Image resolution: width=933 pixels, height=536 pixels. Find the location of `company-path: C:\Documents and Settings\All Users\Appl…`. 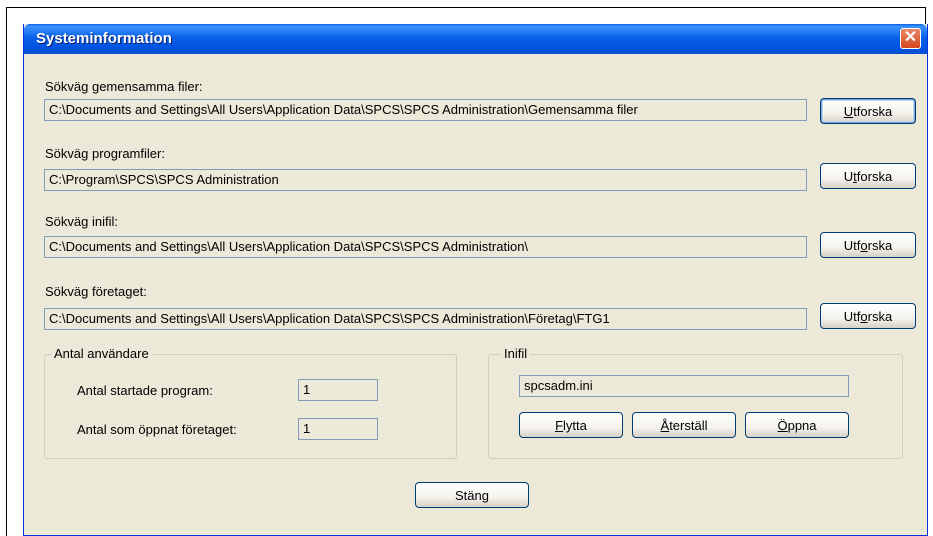

company-path: C:\Documents and Settings\All Users\Appl… is located at coordinates (425, 319).